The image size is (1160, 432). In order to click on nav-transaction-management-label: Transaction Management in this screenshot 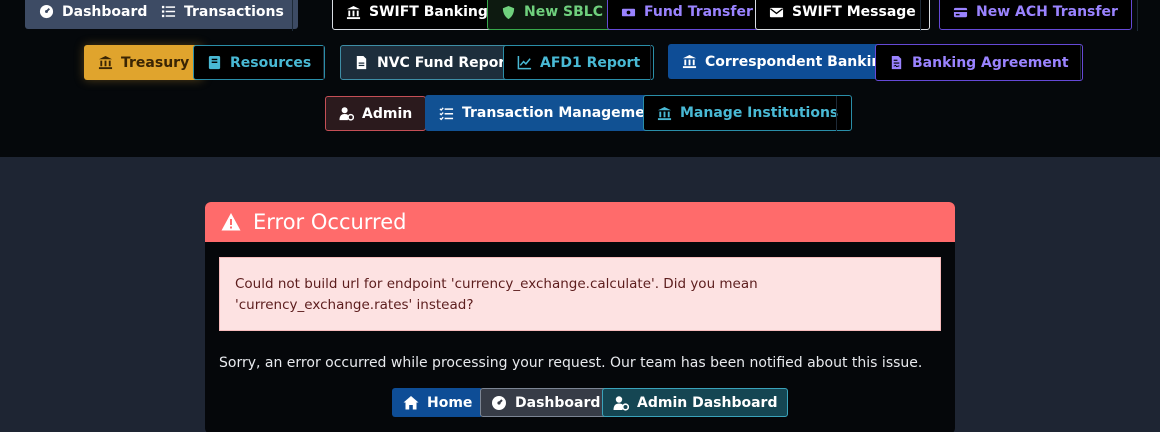, I will do `click(562, 113)`.